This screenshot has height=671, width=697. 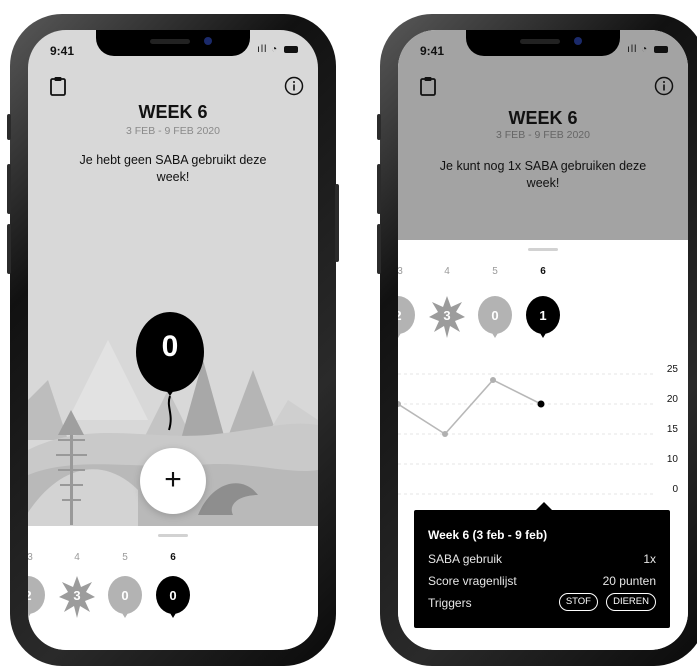 What do you see at coordinates (173, 168) in the screenshot?
I see `status-message: Je hebt geen SABA gebruikt deze week!` at bounding box center [173, 168].